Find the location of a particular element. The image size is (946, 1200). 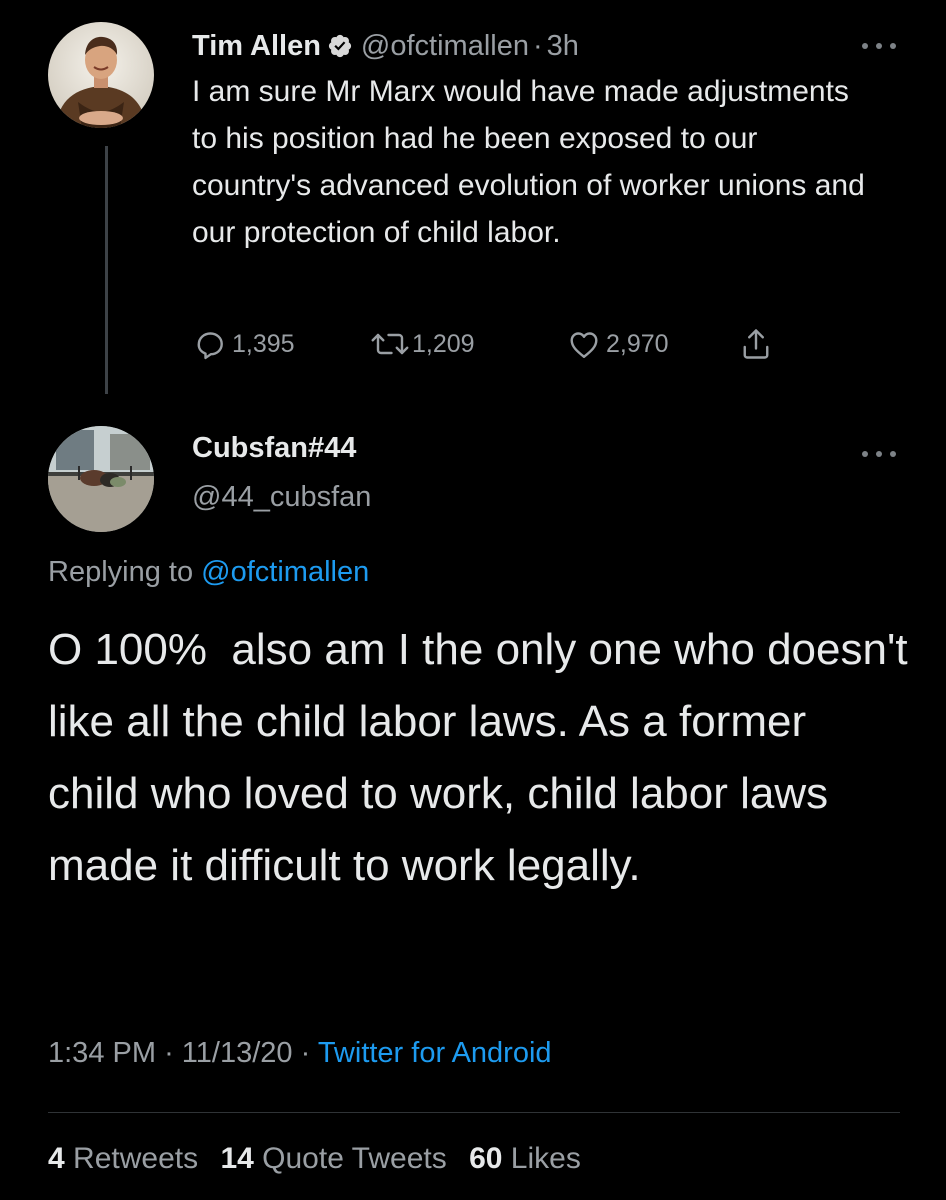

replying-to-mention: @ofctimallen is located at coordinates (285, 572).